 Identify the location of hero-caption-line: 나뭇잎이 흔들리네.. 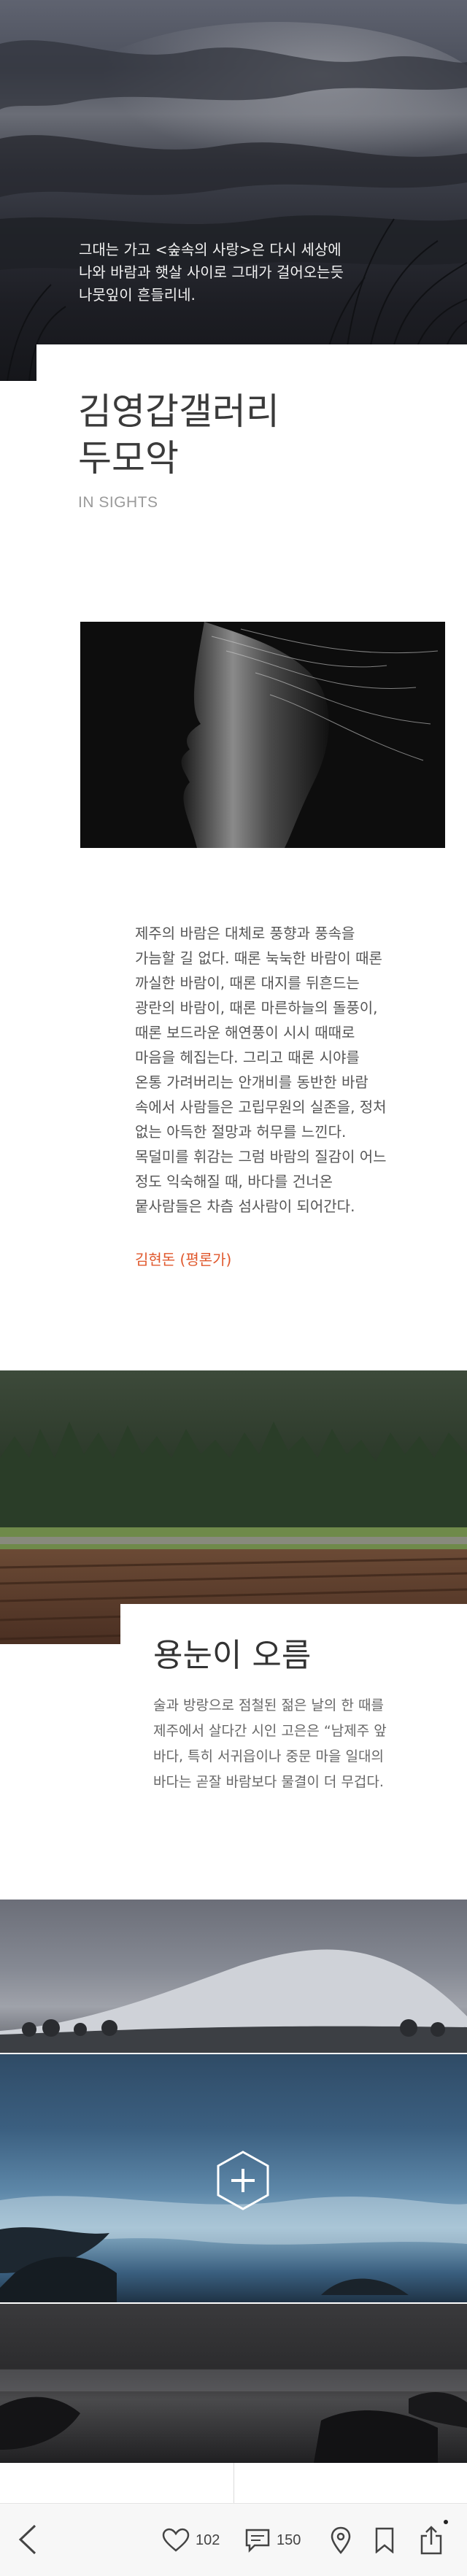
(137, 295).